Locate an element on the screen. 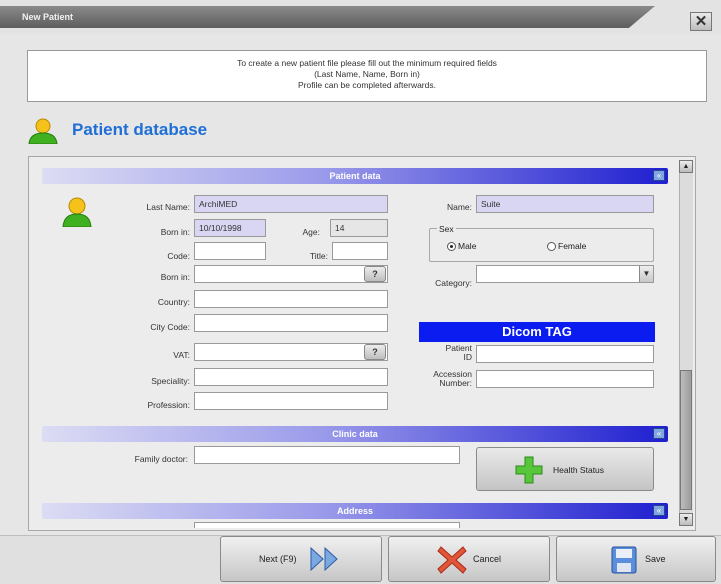  country-field is located at coordinates (291, 299).